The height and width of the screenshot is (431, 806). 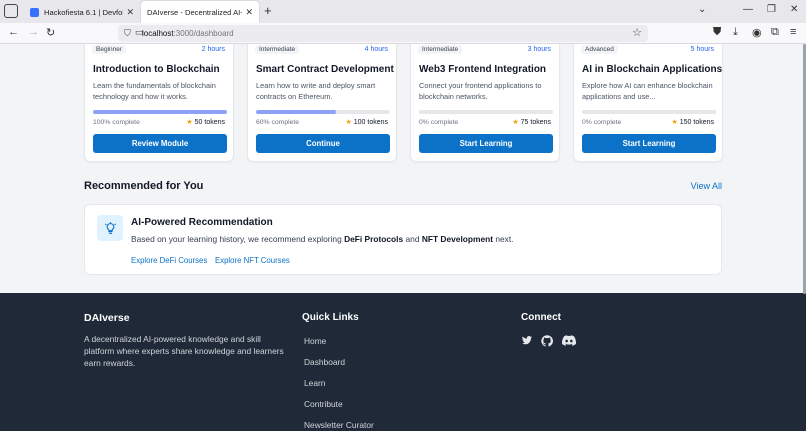 I want to click on url-host: localhost, so click(x=158, y=33).